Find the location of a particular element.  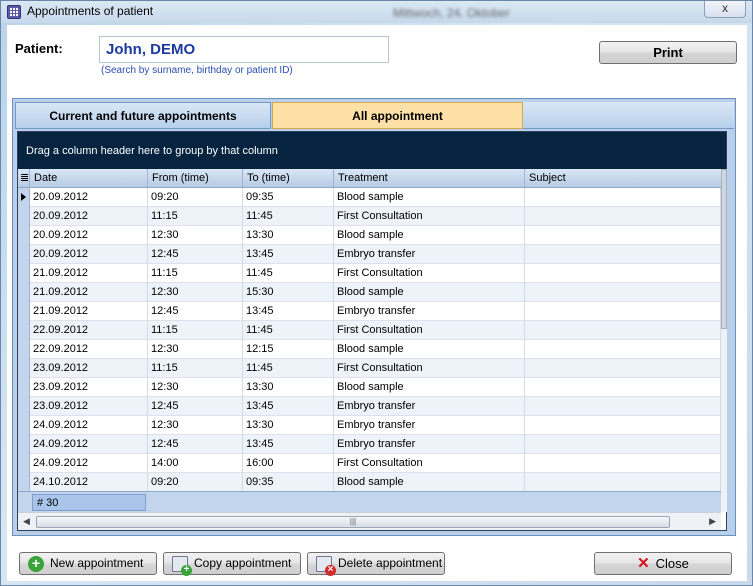

cell-to: 15:30 is located at coordinates (288, 292).